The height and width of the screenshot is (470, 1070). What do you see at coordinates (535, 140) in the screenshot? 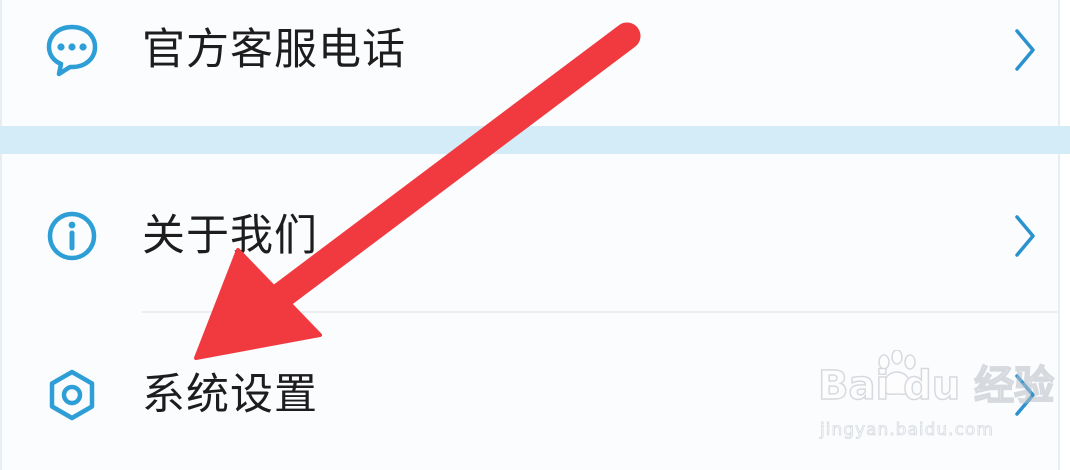
I see `section-separator` at bounding box center [535, 140].